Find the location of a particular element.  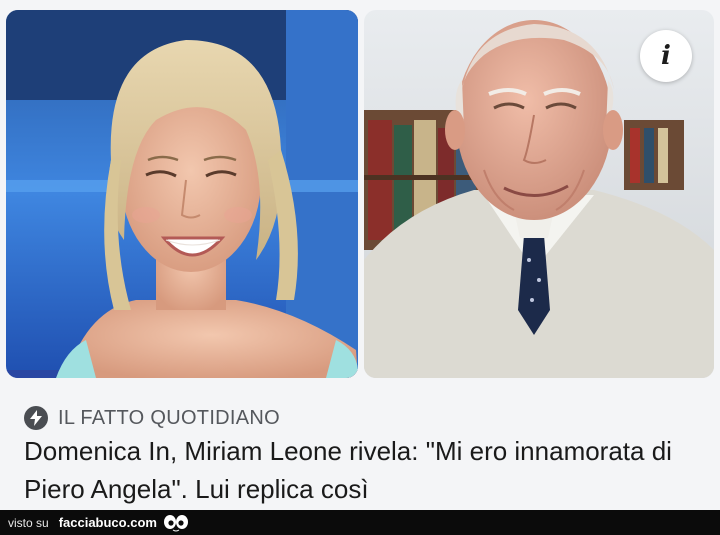

watermark-prefix: visto su is located at coordinates (28, 522).